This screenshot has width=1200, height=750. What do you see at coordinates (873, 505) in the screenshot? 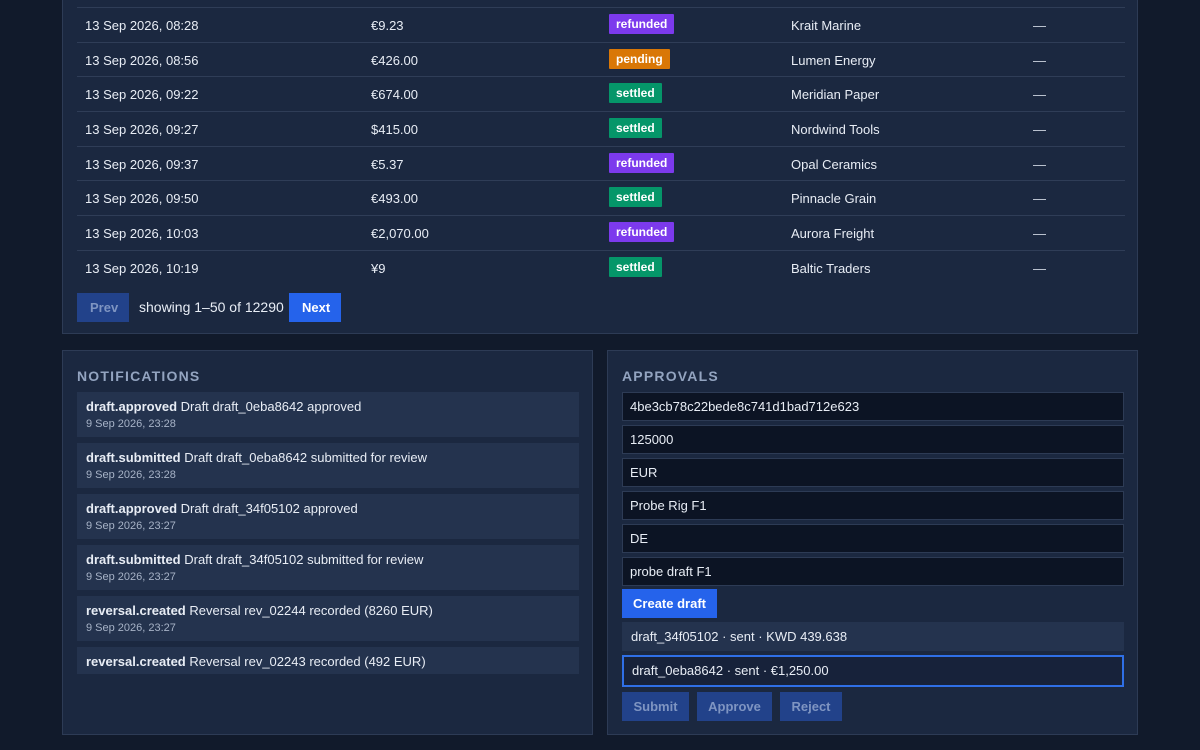
I see `counterparty-field` at bounding box center [873, 505].